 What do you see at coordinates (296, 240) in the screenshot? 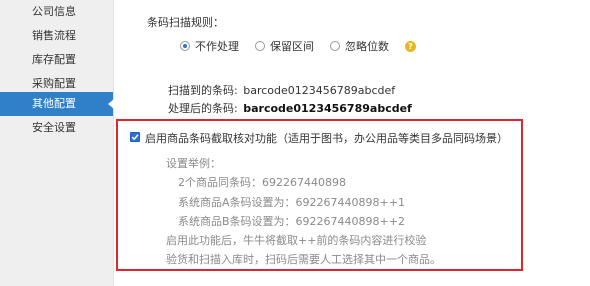
I see `intercept-note: 启用此功能后，牛牛将截取++前的条码内容进行校验` at bounding box center [296, 240].